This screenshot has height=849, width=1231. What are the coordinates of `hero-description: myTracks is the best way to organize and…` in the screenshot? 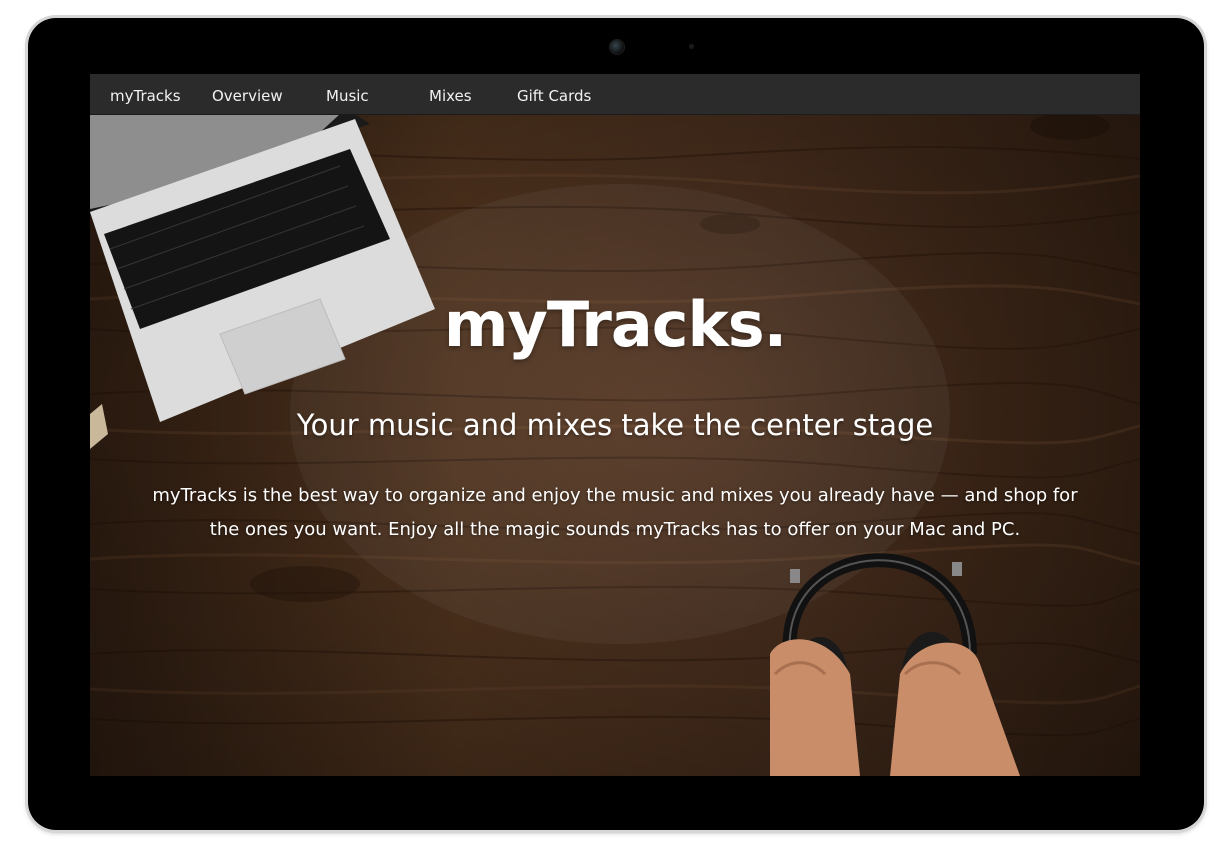 It's located at (615, 512).